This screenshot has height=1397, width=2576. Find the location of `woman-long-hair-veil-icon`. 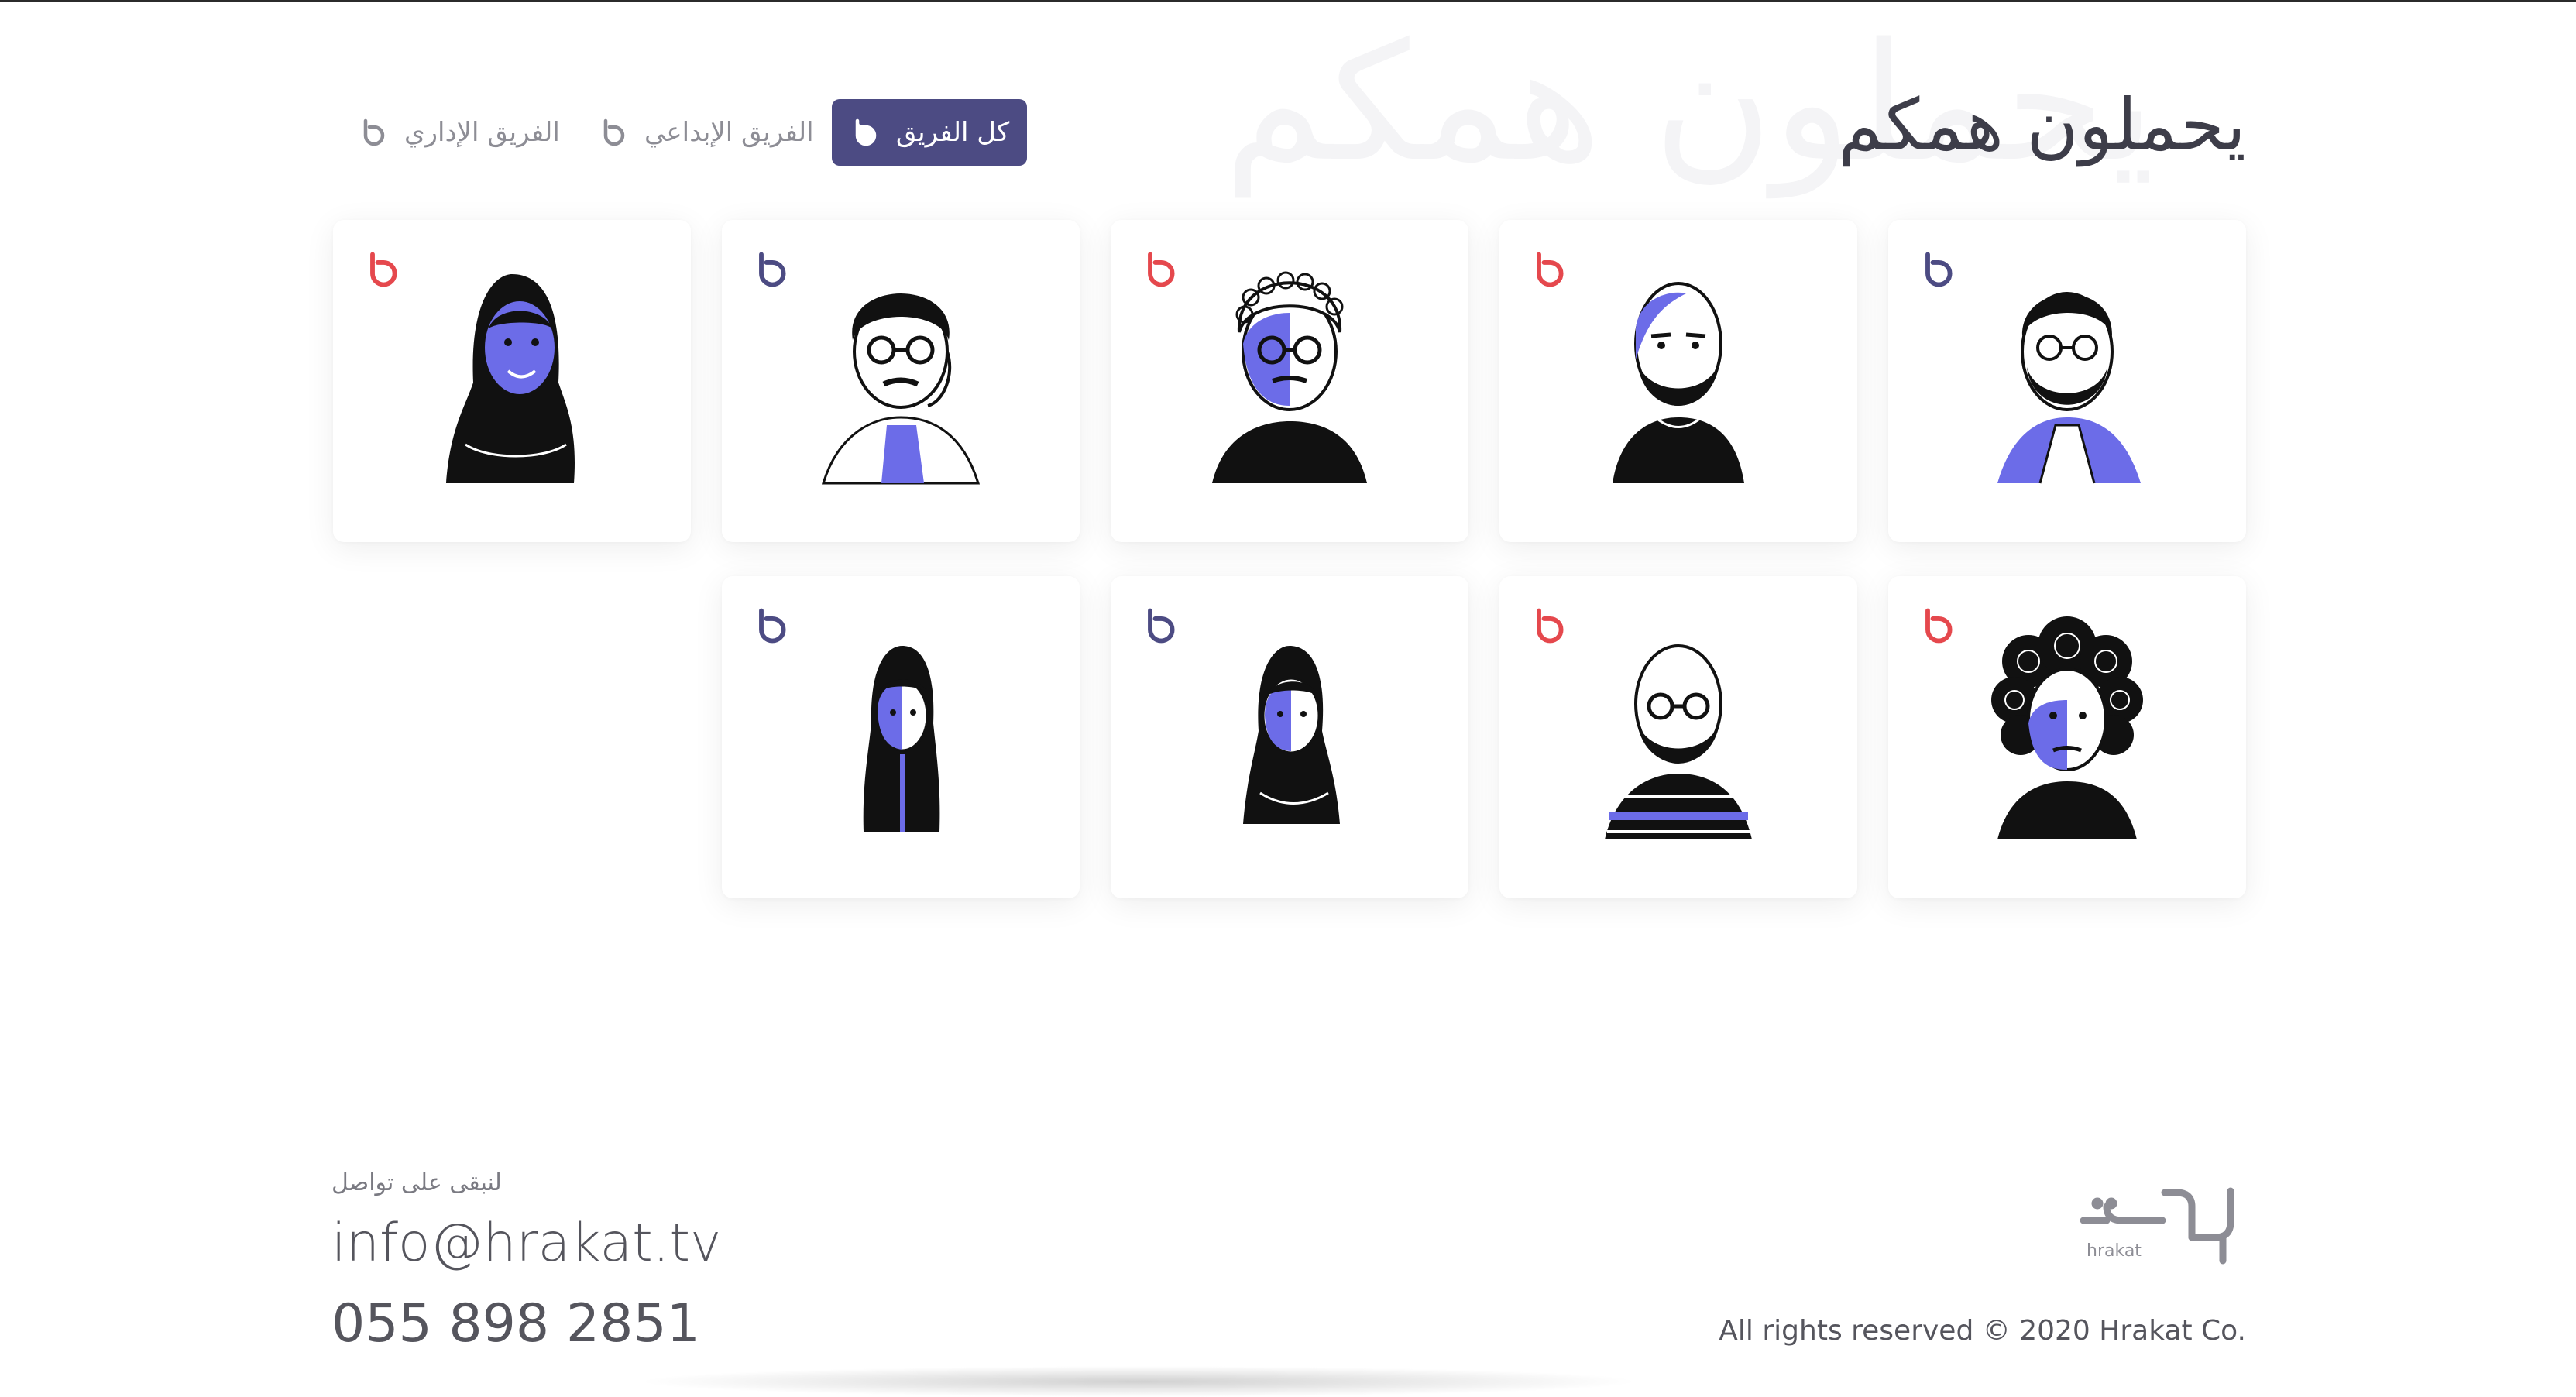

woman-long-hair-veil-icon is located at coordinates (901, 739).